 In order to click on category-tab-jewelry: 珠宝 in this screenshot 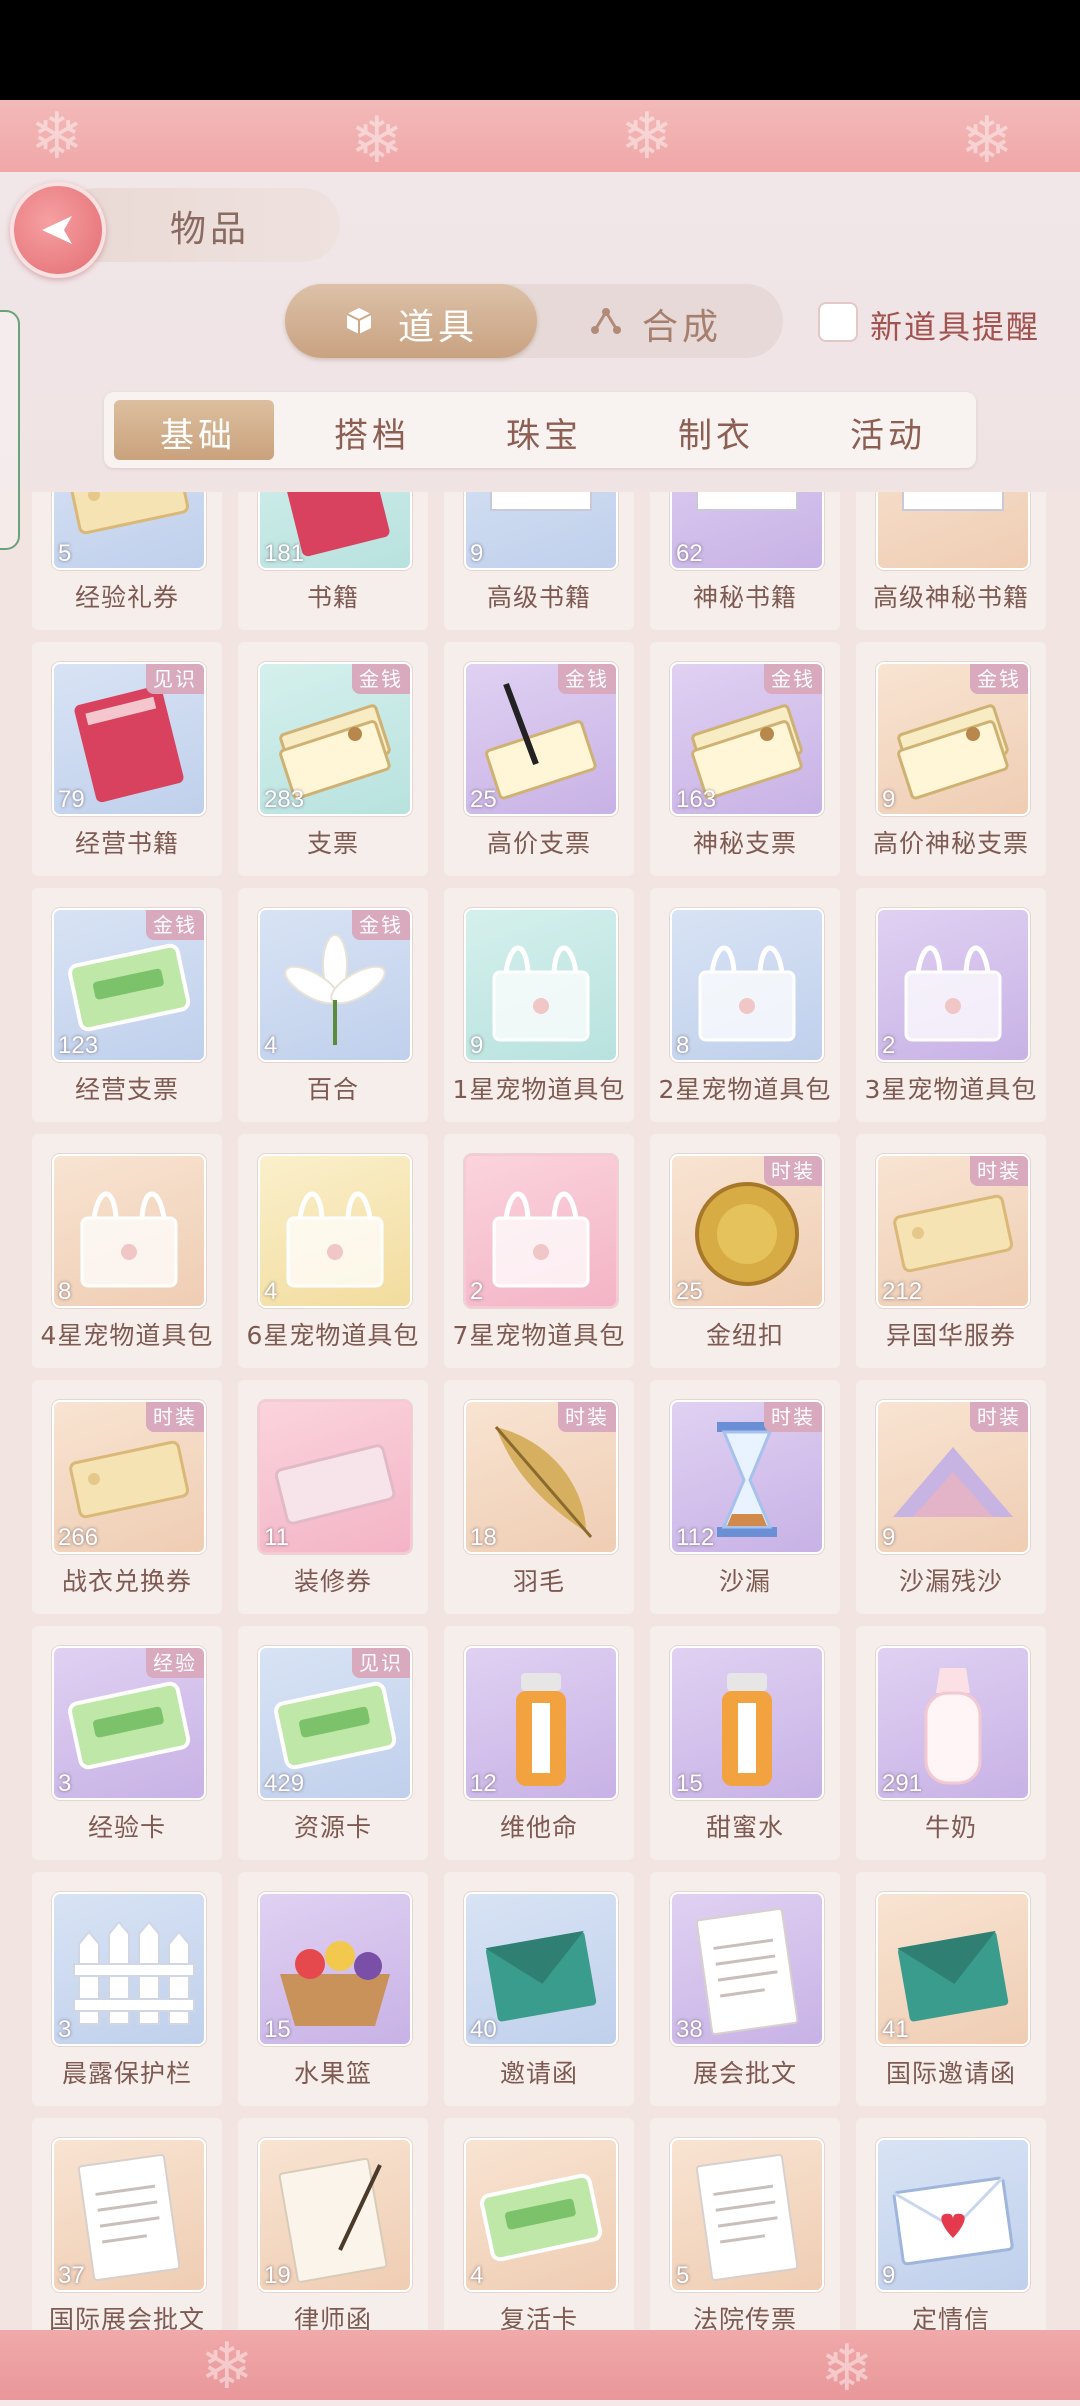, I will do `click(544, 432)`.